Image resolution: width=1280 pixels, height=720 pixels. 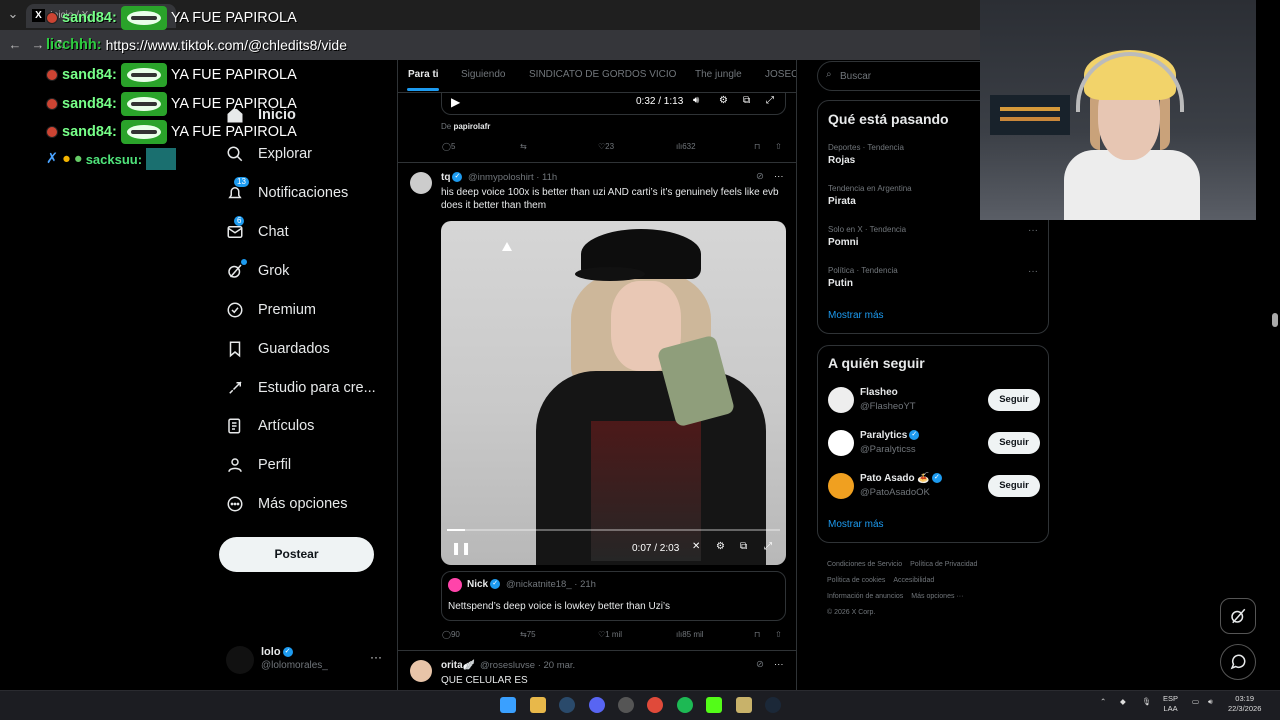 What do you see at coordinates (567, 705) in the screenshot?
I see `steam-icon` at bounding box center [567, 705].